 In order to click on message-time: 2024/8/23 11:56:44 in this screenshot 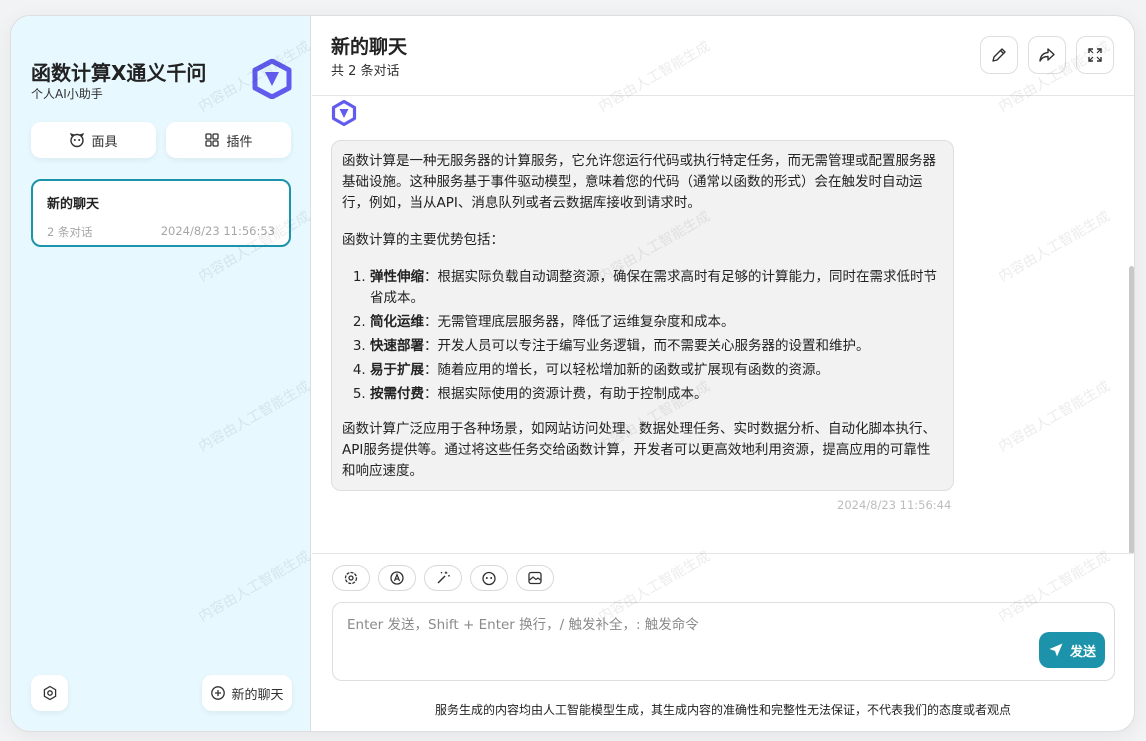, I will do `click(894, 505)`.